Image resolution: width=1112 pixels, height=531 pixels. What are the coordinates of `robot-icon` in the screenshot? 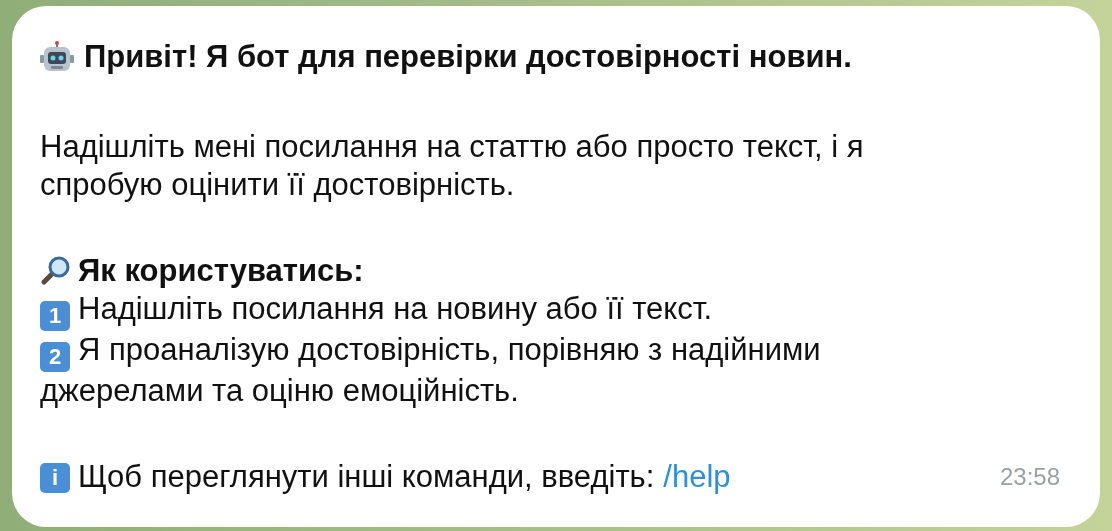 It's located at (57, 57).